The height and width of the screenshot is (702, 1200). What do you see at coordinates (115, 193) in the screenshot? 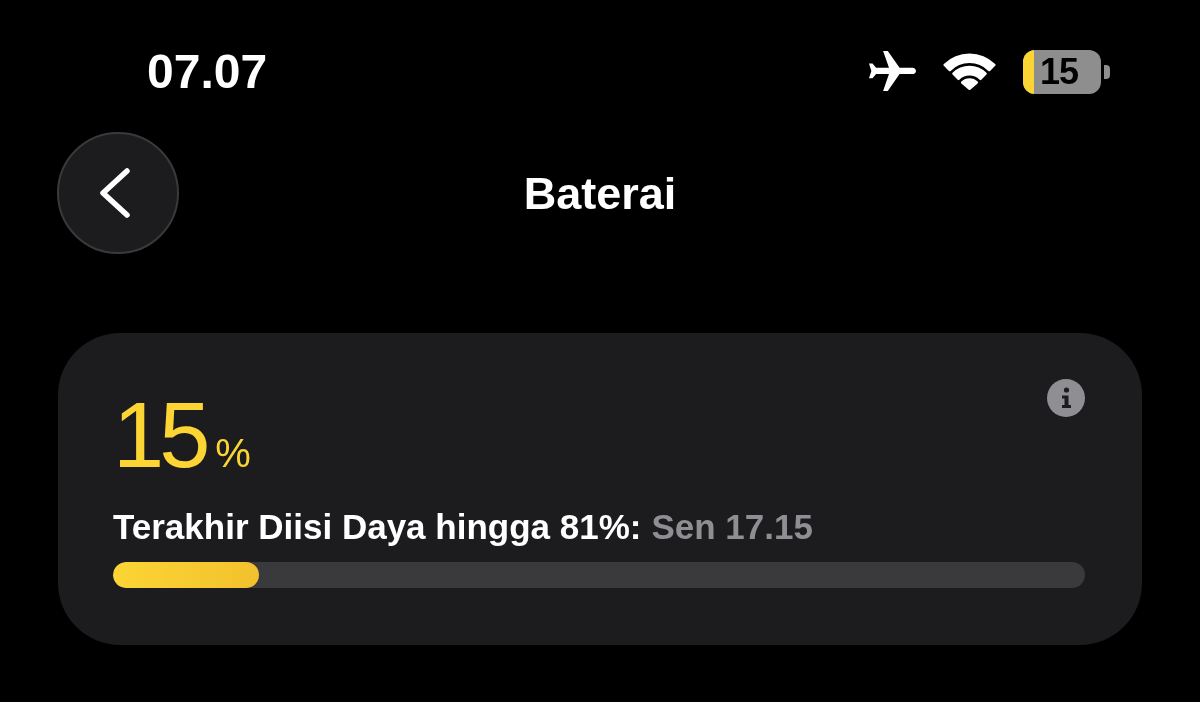
I see `chevron-left-icon` at bounding box center [115, 193].